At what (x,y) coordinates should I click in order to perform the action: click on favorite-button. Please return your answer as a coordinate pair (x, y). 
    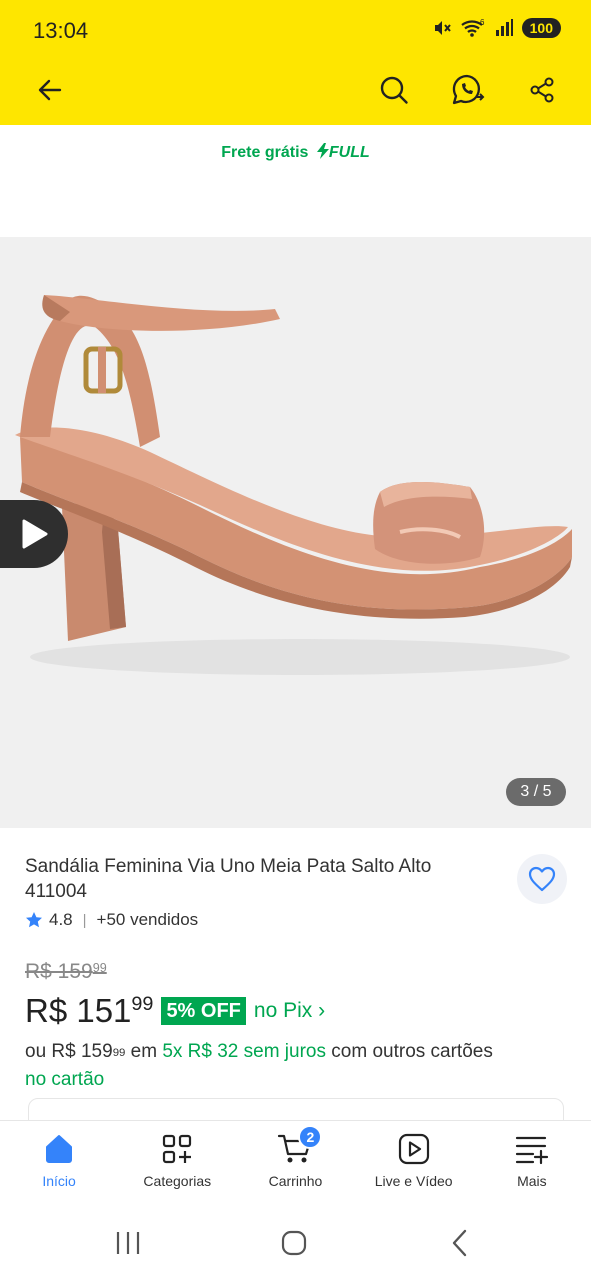
    Looking at the image, I should click on (542, 879).